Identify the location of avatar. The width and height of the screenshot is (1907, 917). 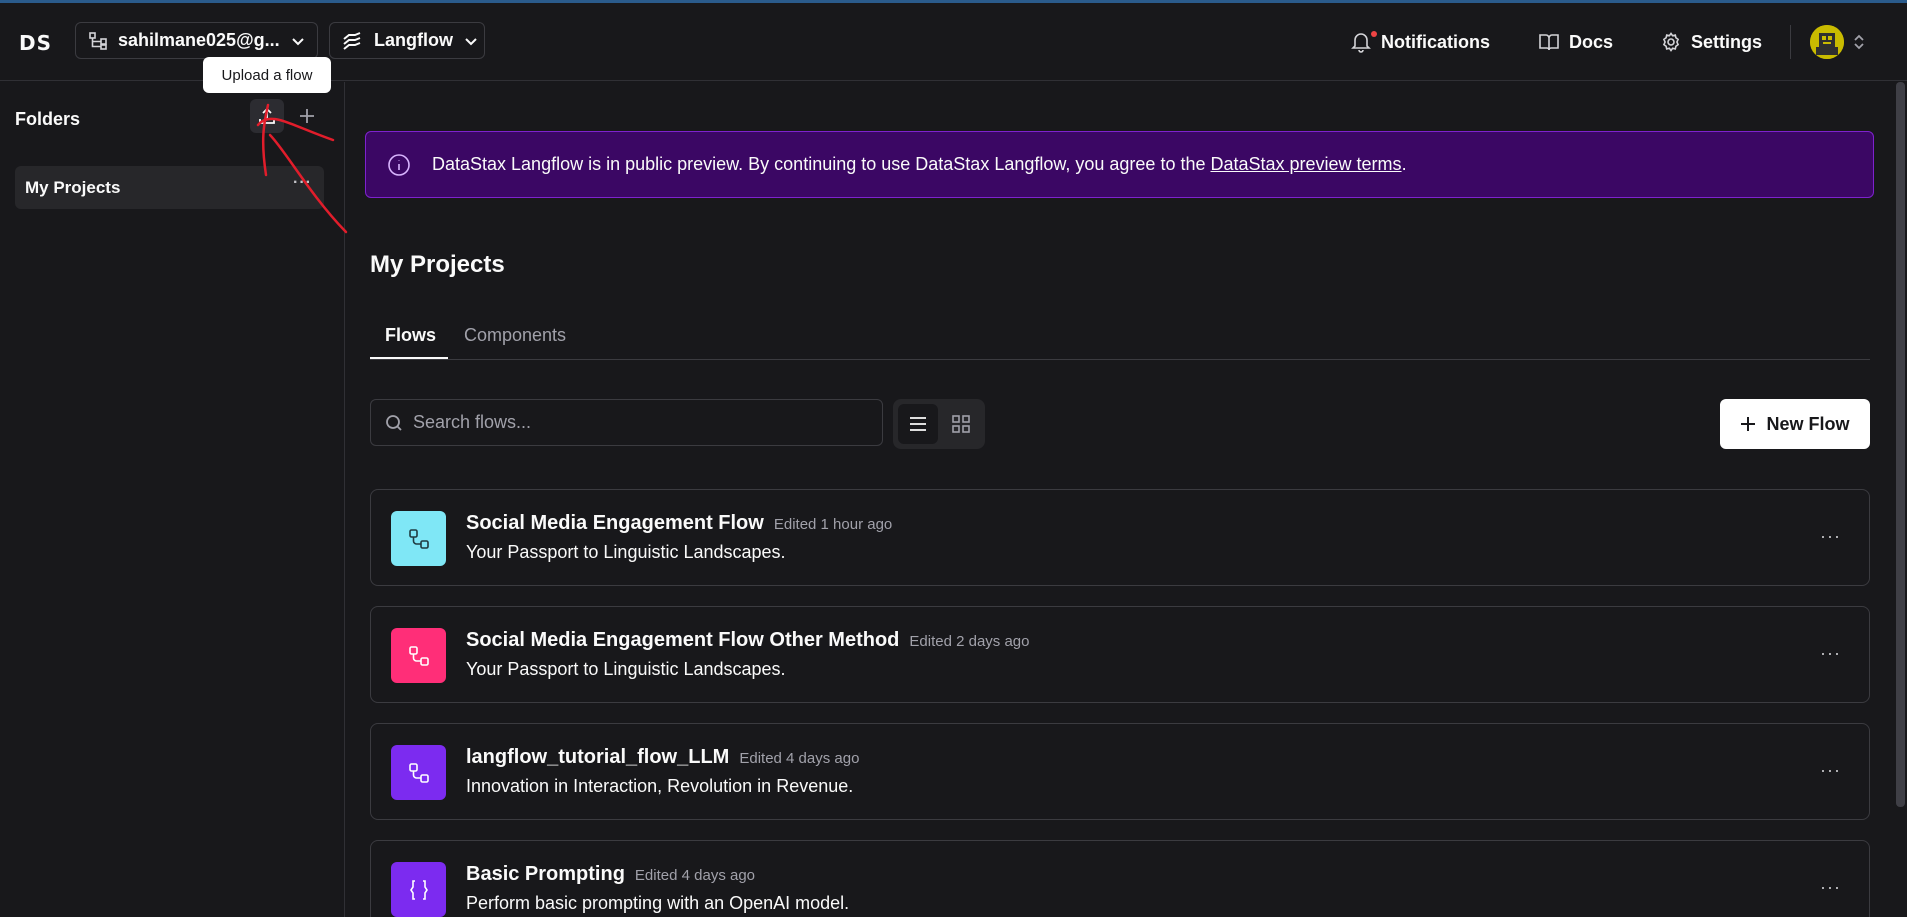
(1827, 42).